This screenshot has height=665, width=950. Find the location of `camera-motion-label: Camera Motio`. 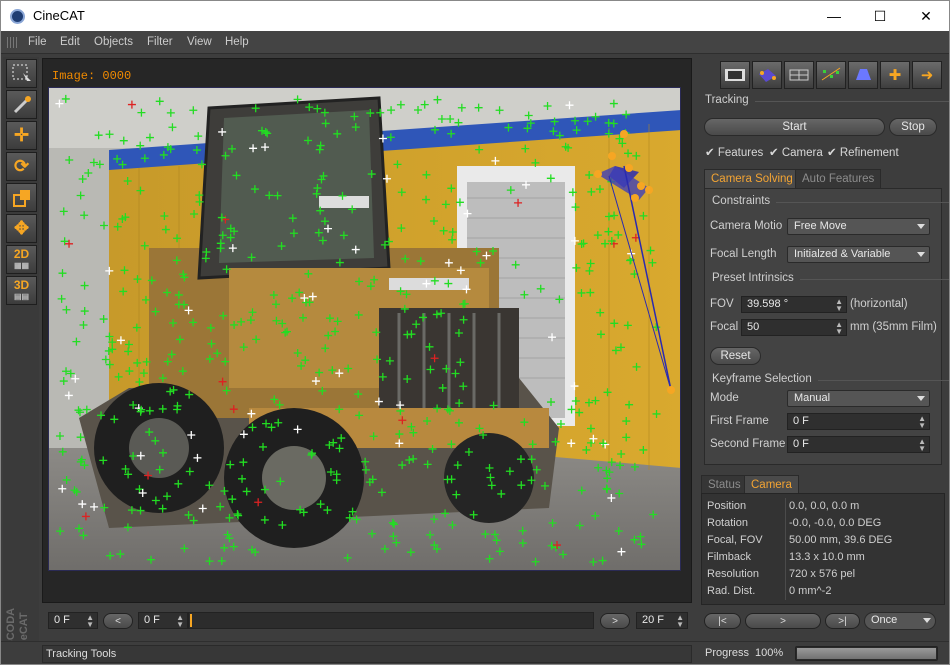

camera-motion-label: Camera Motio is located at coordinates (746, 226).